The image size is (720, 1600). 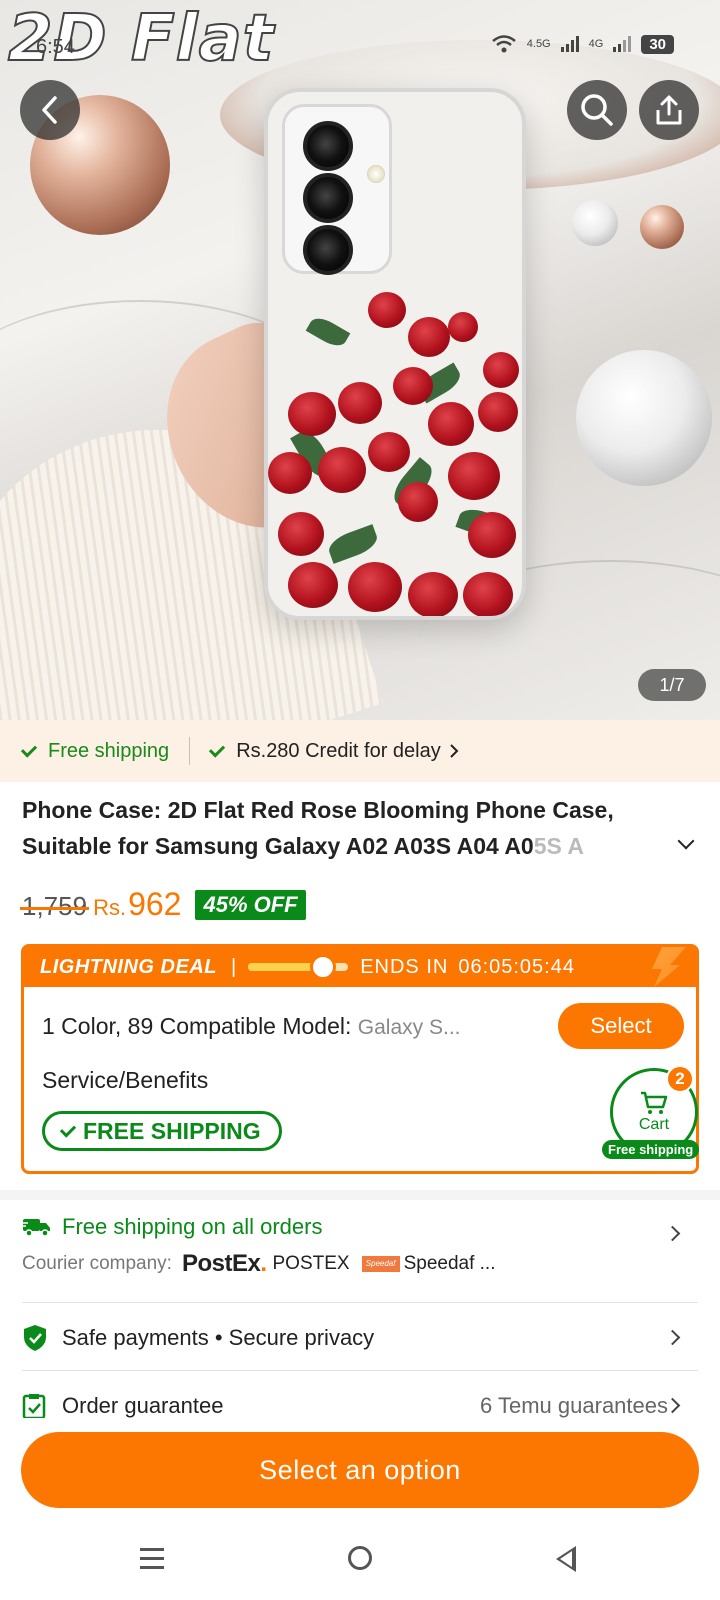 What do you see at coordinates (516, 966) in the screenshot?
I see `deal-countdown: 06:05:05:44` at bounding box center [516, 966].